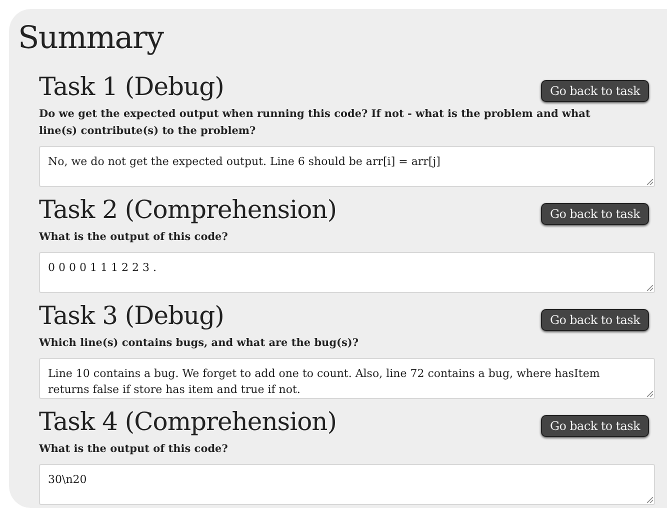 The width and height of the screenshot is (667, 508). I want to click on question-text: Do we get the expected output when running this code? If not - what is the problem and what line(s) contribute(s) to the problem?, so click(315, 123).